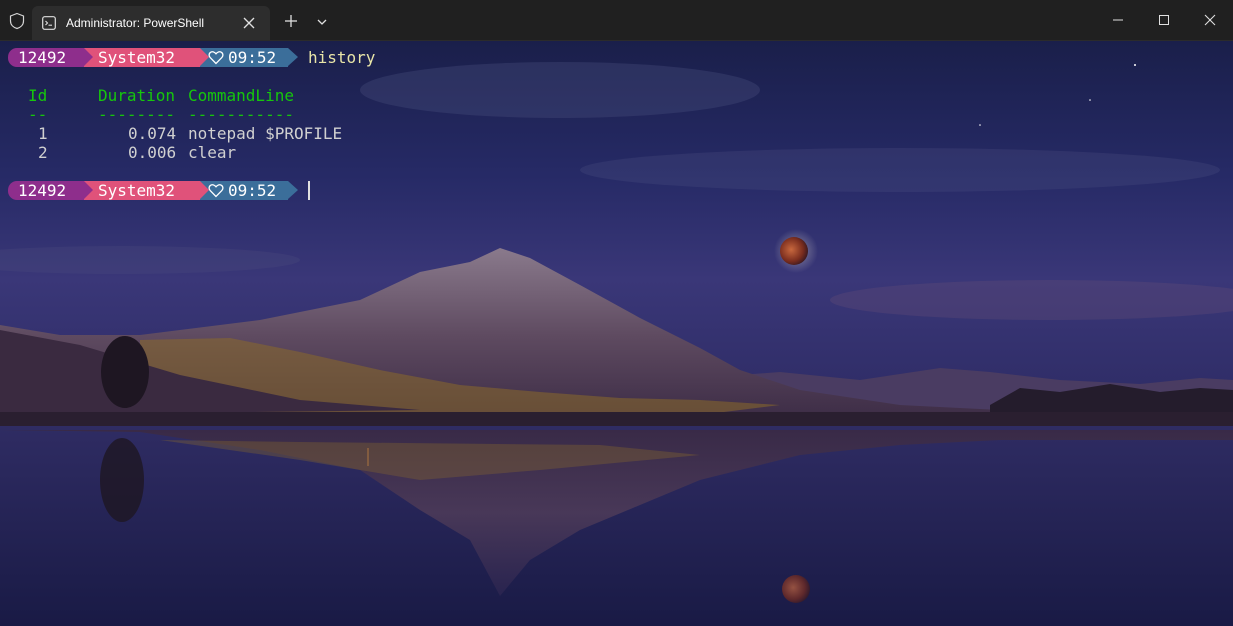 This screenshot has width=1233, height=626. I want to click on close-window-button, so click(1210, 20).